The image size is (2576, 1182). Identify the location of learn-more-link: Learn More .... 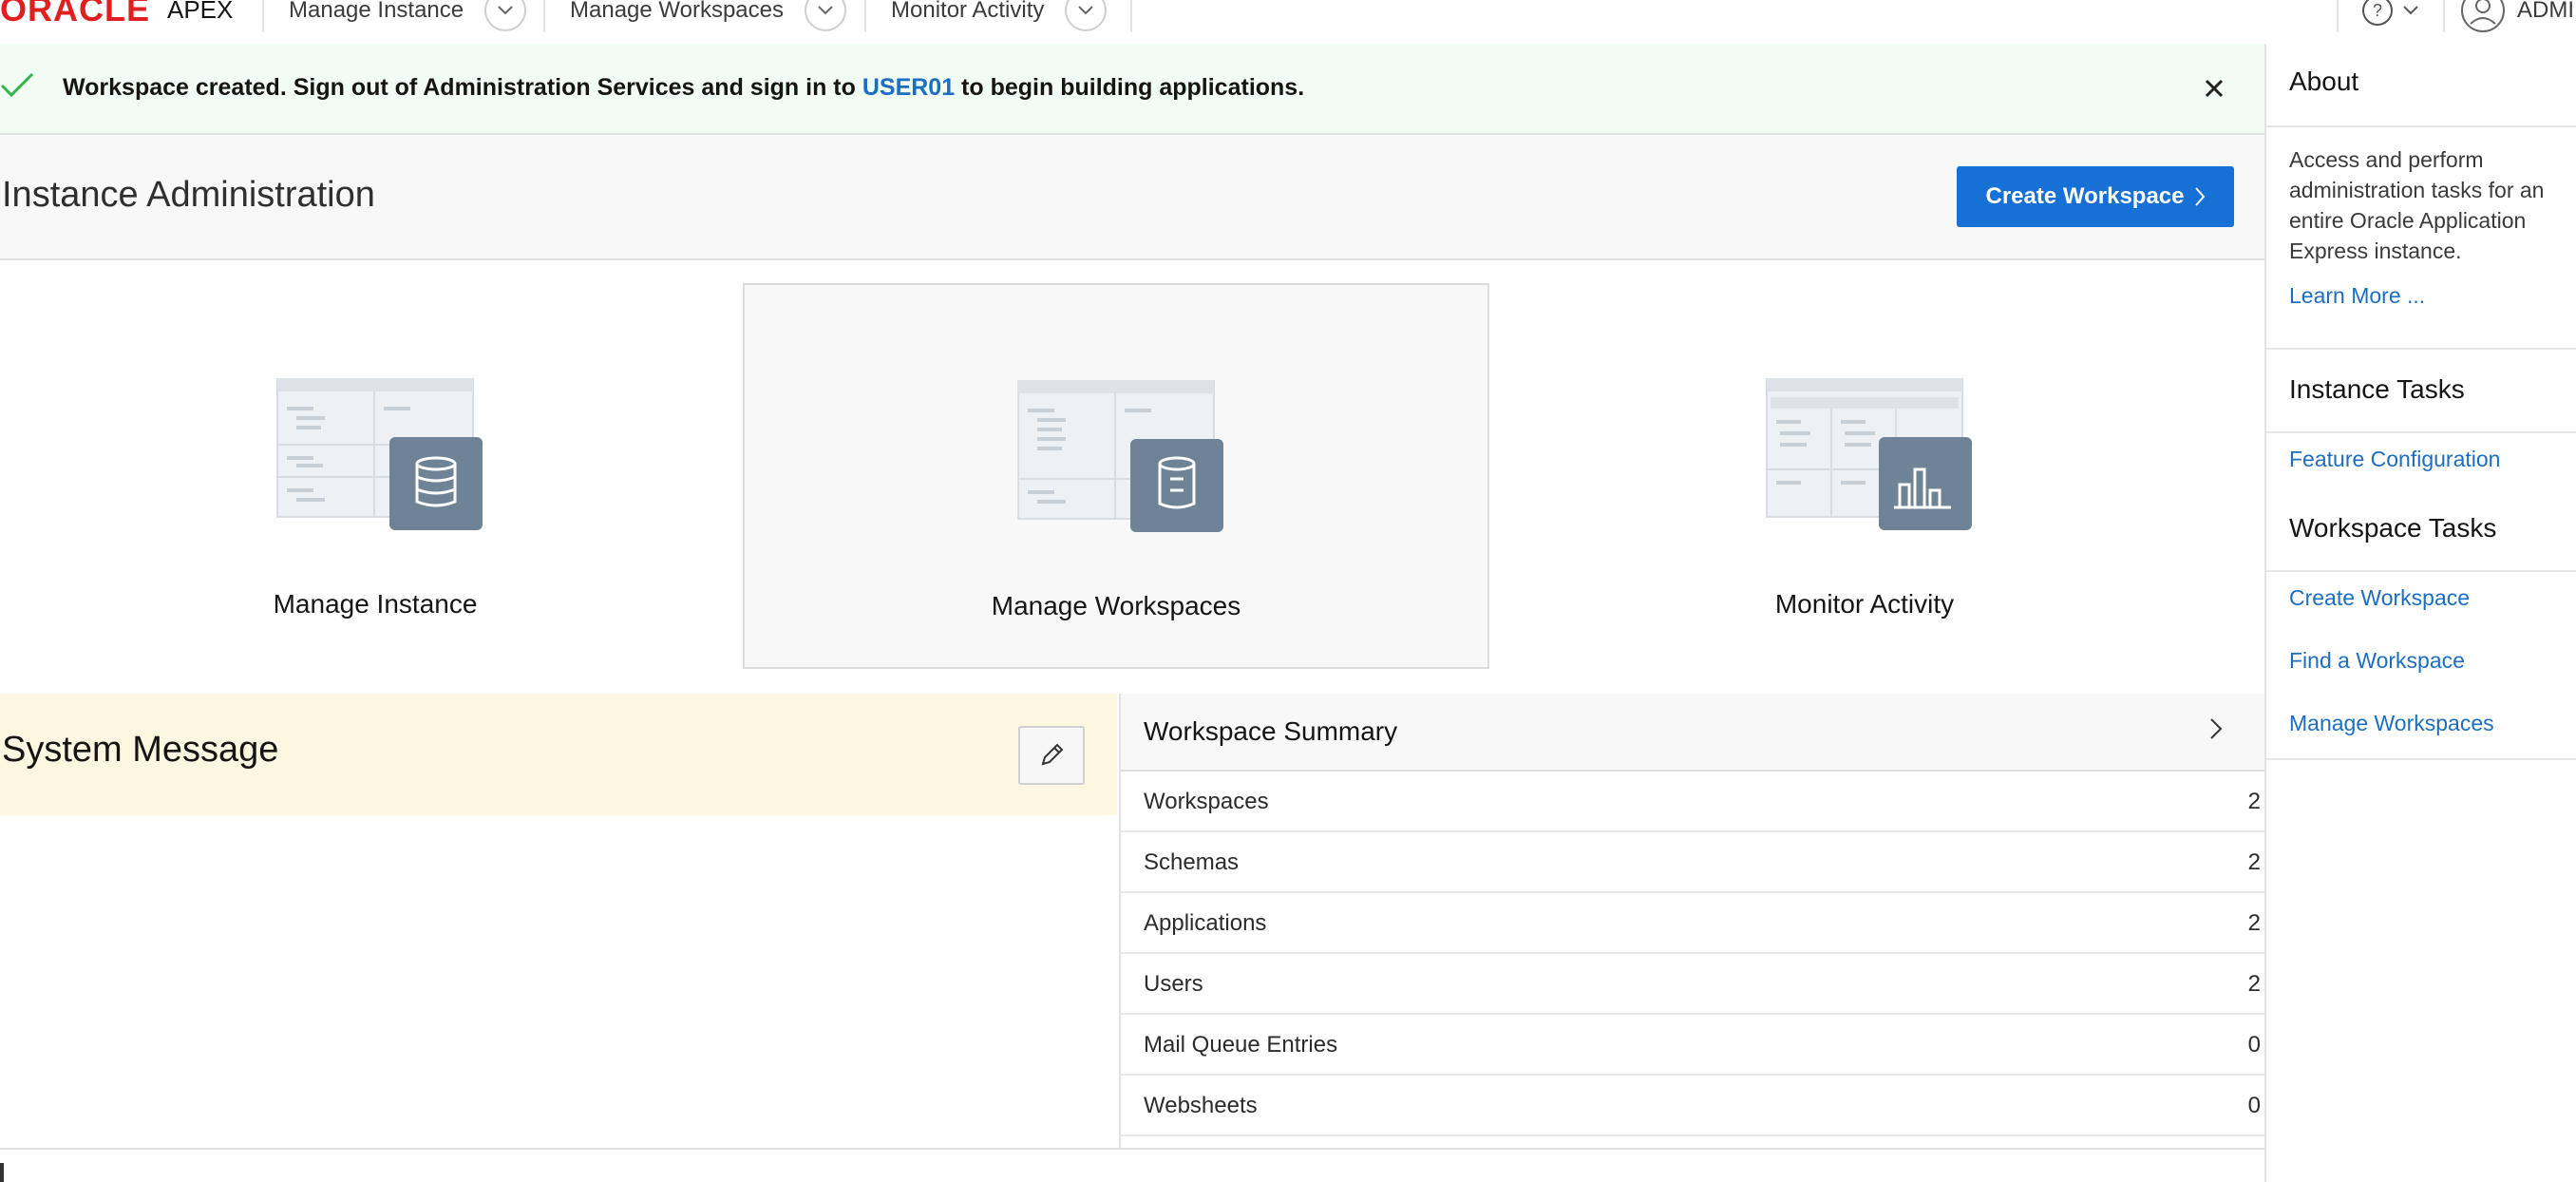
(2357, 296).